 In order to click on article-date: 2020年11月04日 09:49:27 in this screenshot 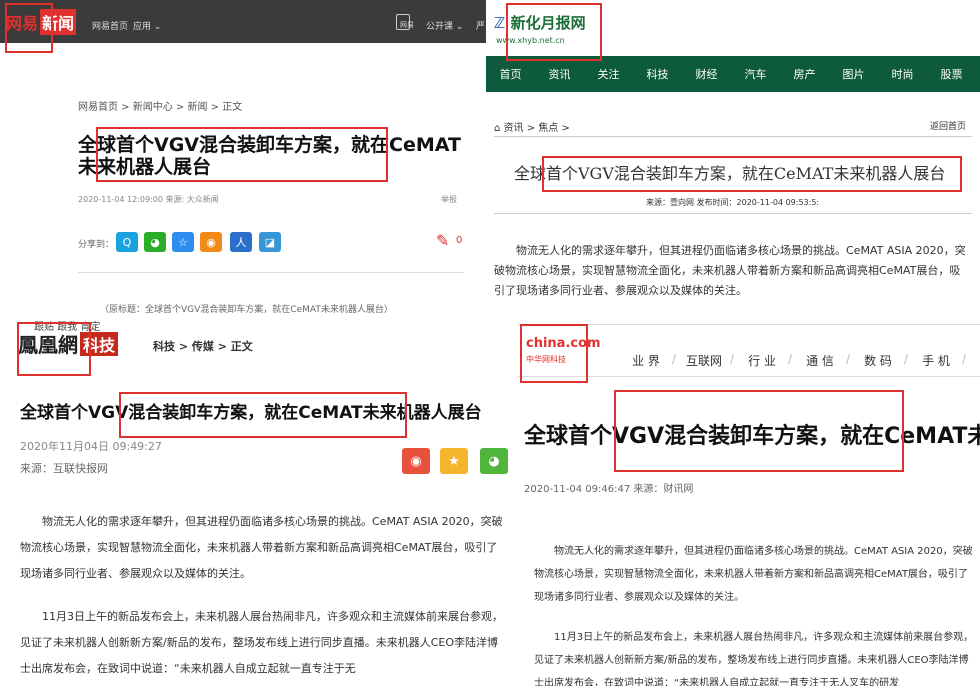, I will do `click(91, 446)`.